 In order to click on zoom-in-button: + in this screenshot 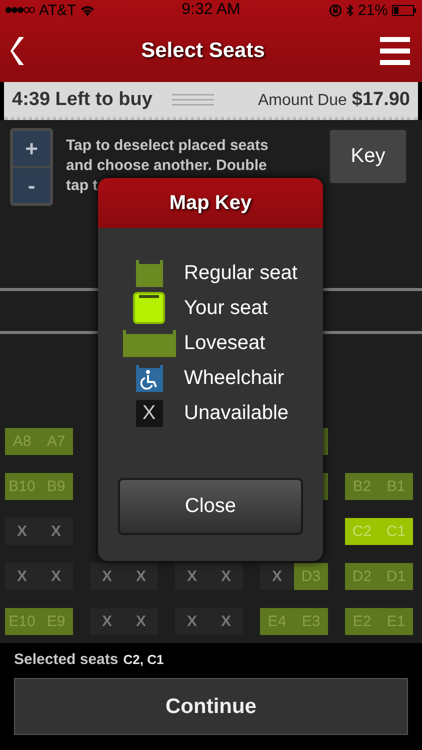, I will do `click(31, 148)`.